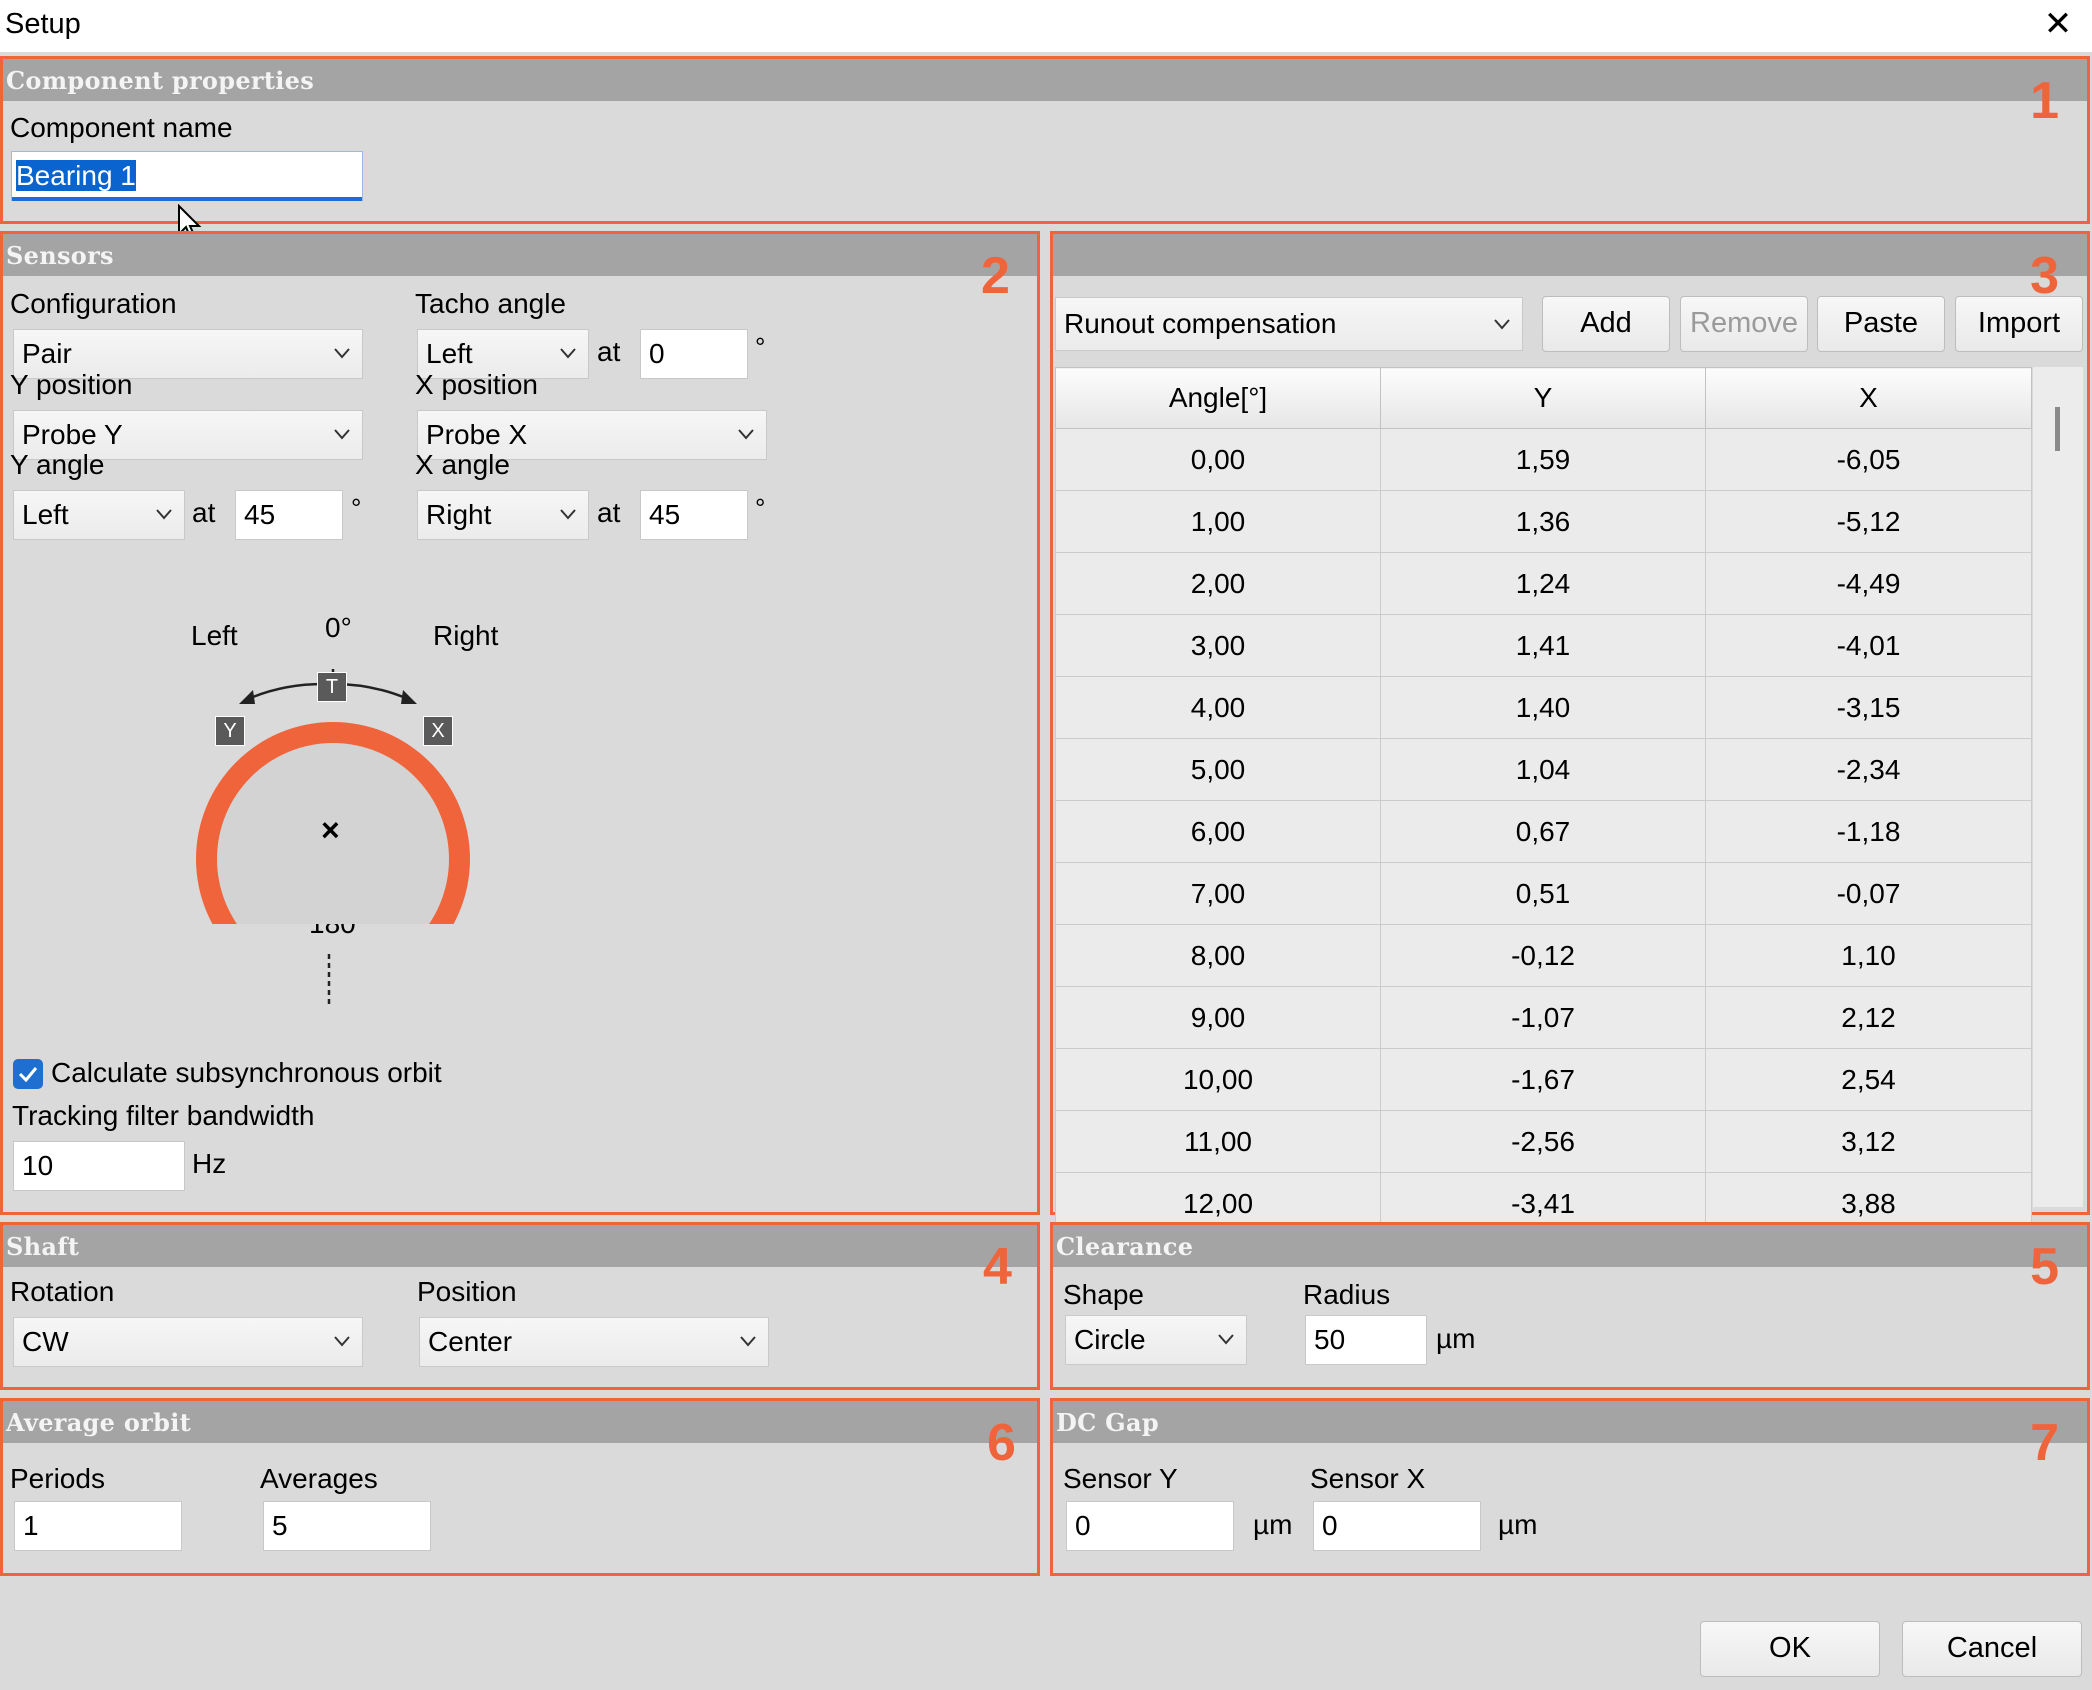 This screenshot has height=1690, width=2092. I want to click on tracking-filter-value: 10, so click(38, 1165).